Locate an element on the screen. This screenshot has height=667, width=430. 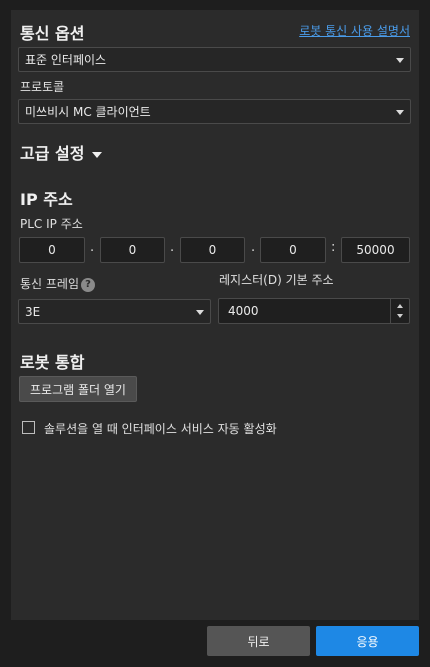
port-input: 50000 is located at coordinates (375, 250).